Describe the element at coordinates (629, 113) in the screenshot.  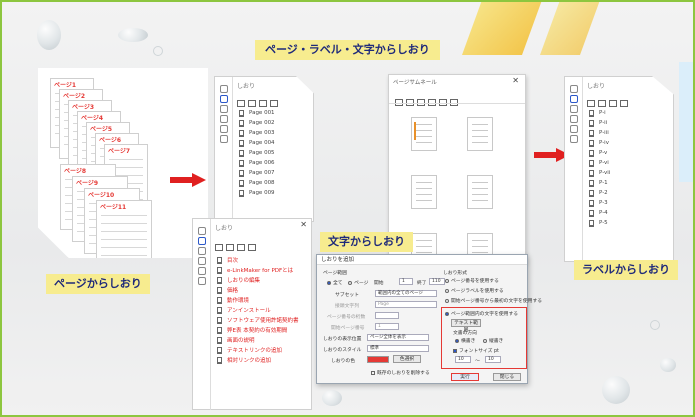
I see `bookmark-item: P-i` at that location.